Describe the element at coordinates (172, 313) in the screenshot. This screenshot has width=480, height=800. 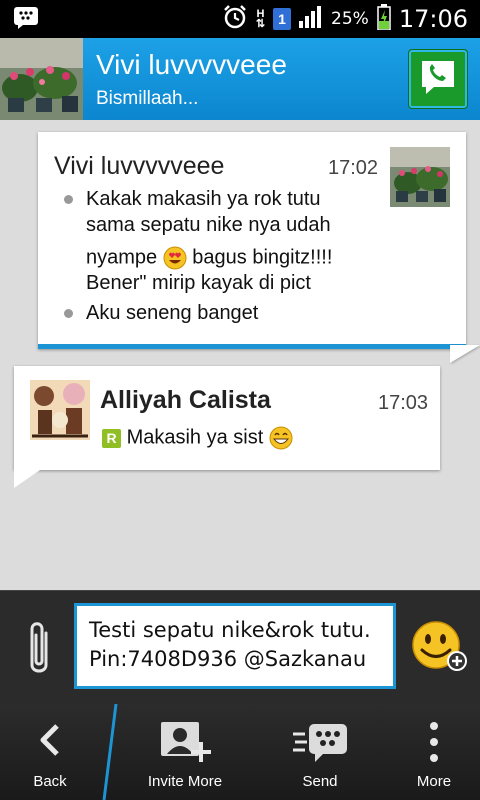
I see `message-line: Aku seneng banget` at that location.